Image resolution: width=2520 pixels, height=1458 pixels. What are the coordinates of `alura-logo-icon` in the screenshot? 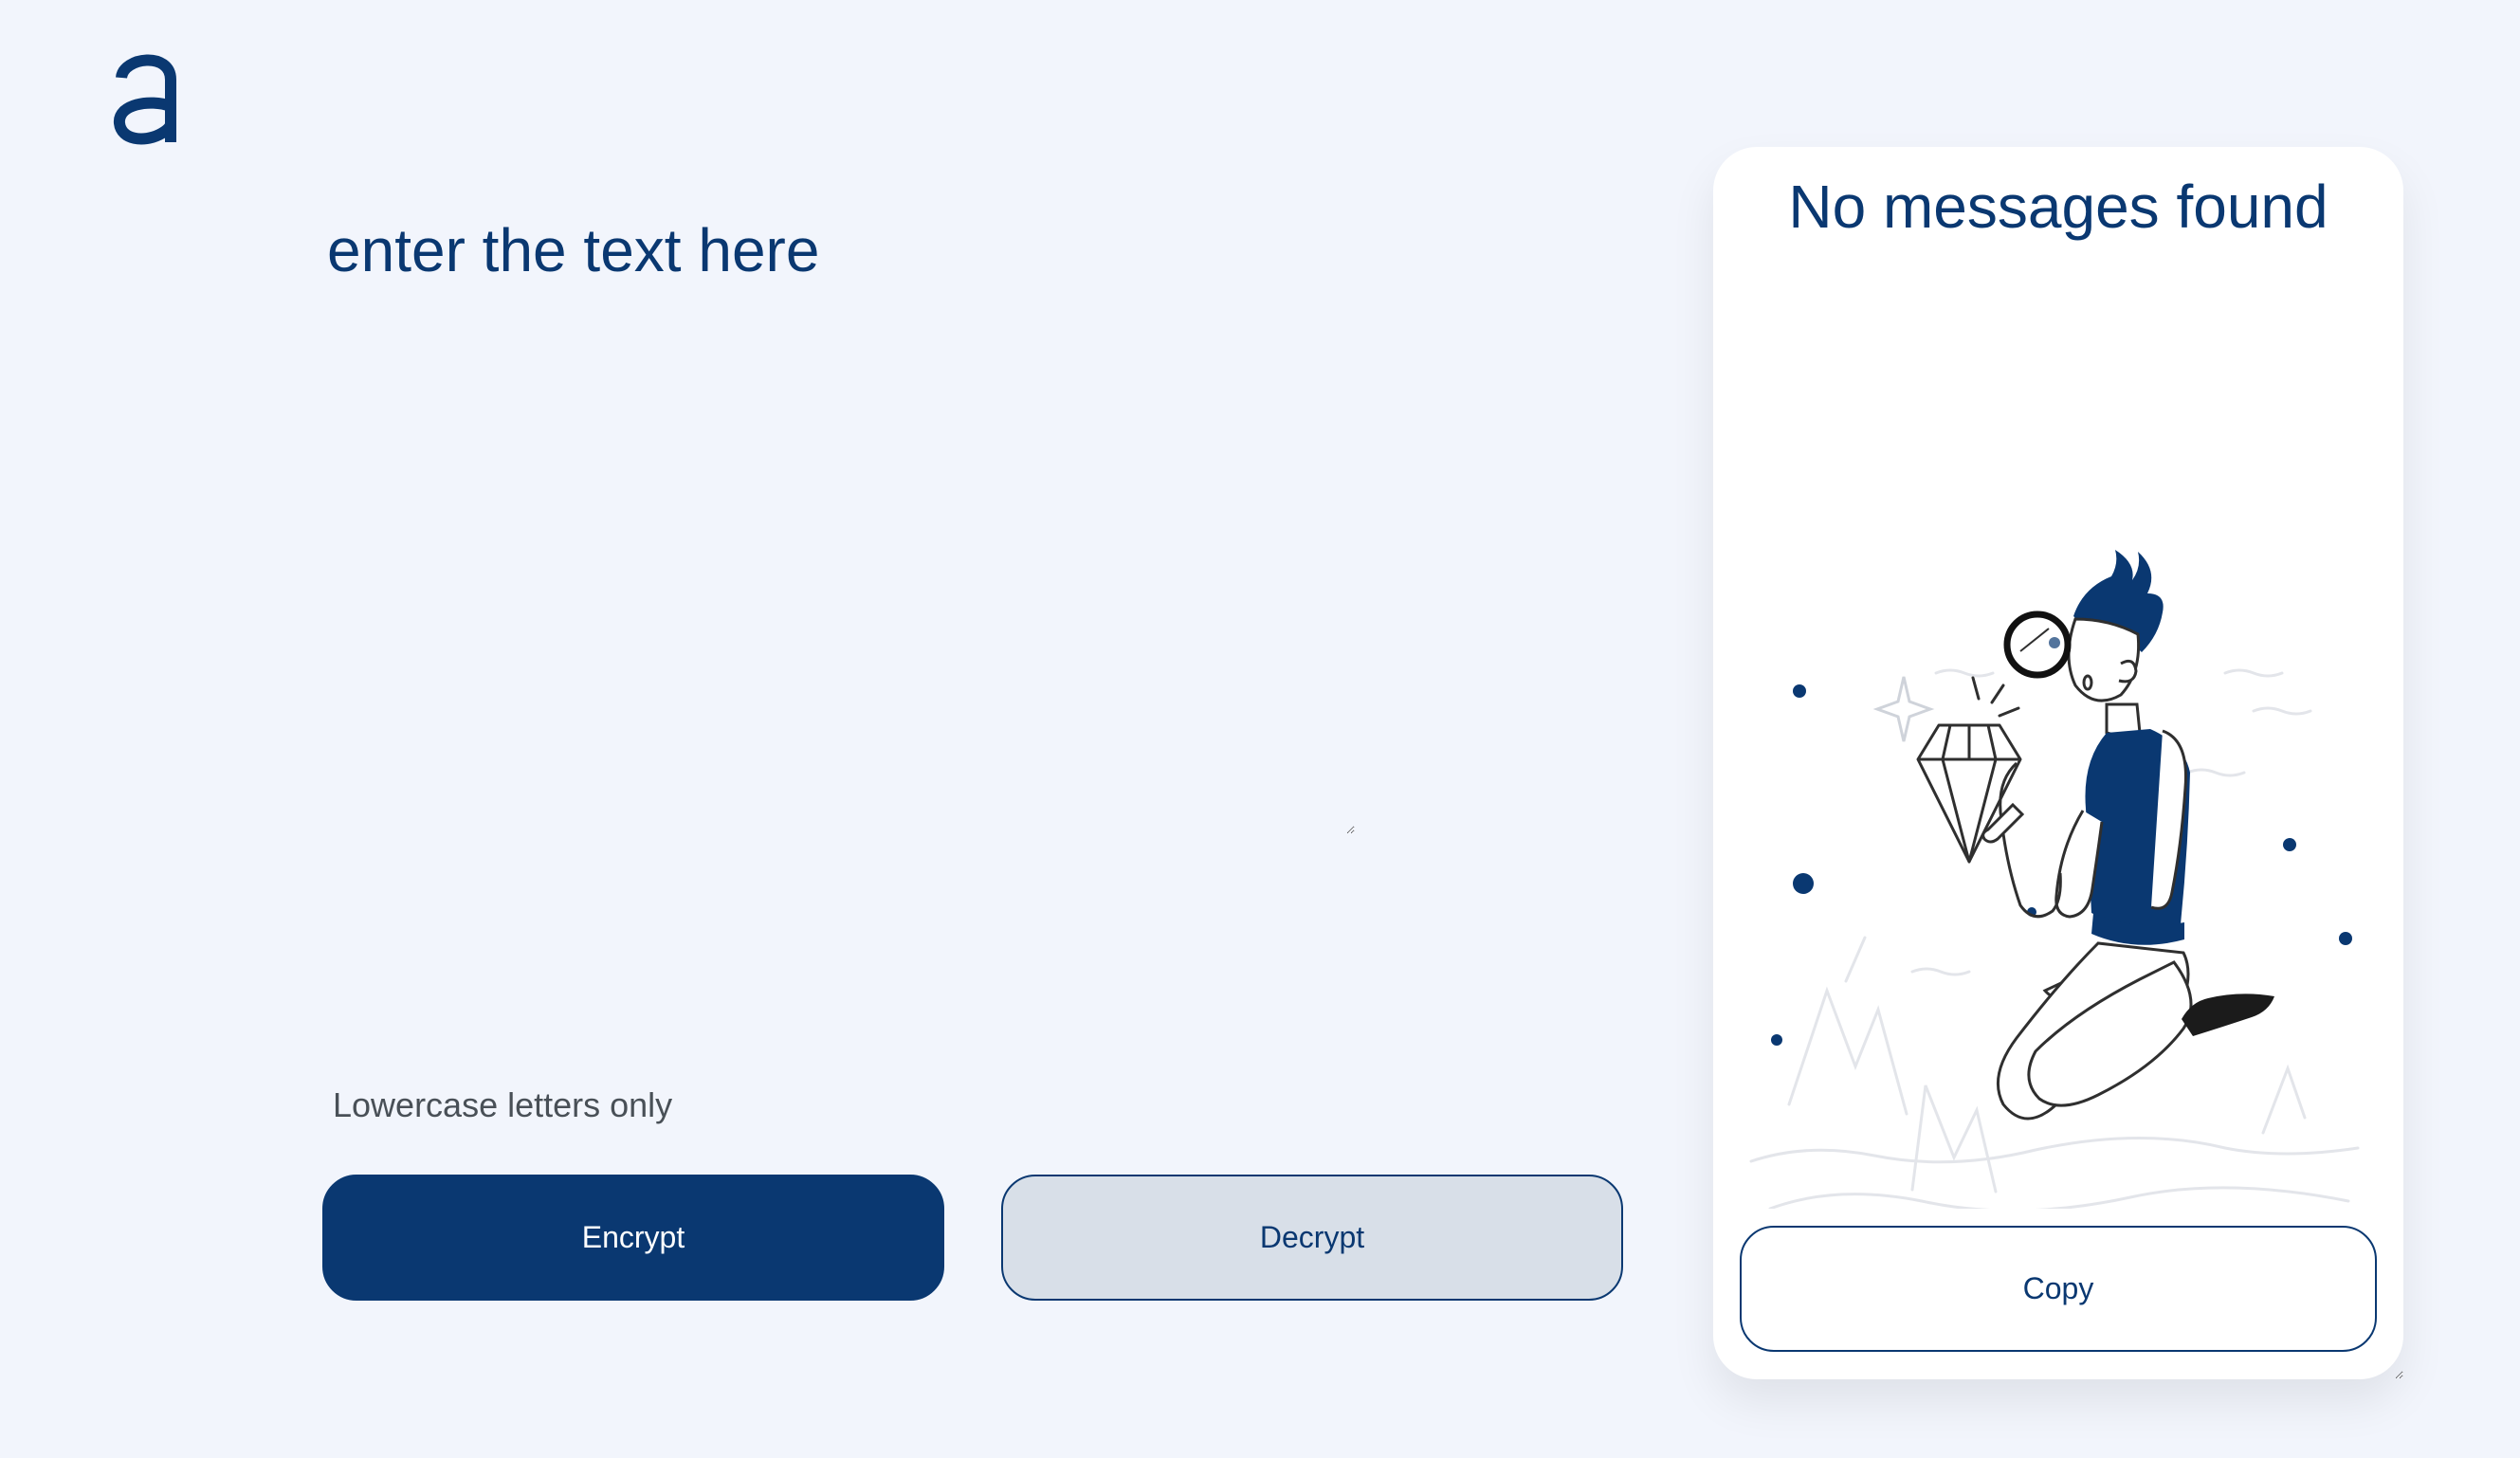 It's located at (145, 99).